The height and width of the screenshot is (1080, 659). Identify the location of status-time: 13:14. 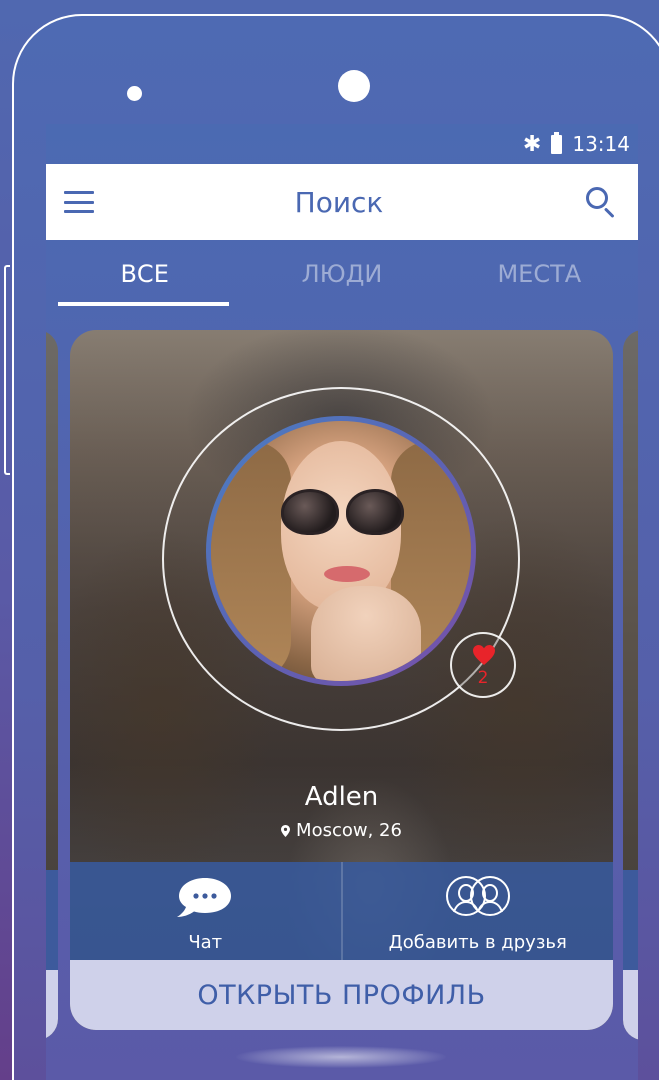
(601, 144).